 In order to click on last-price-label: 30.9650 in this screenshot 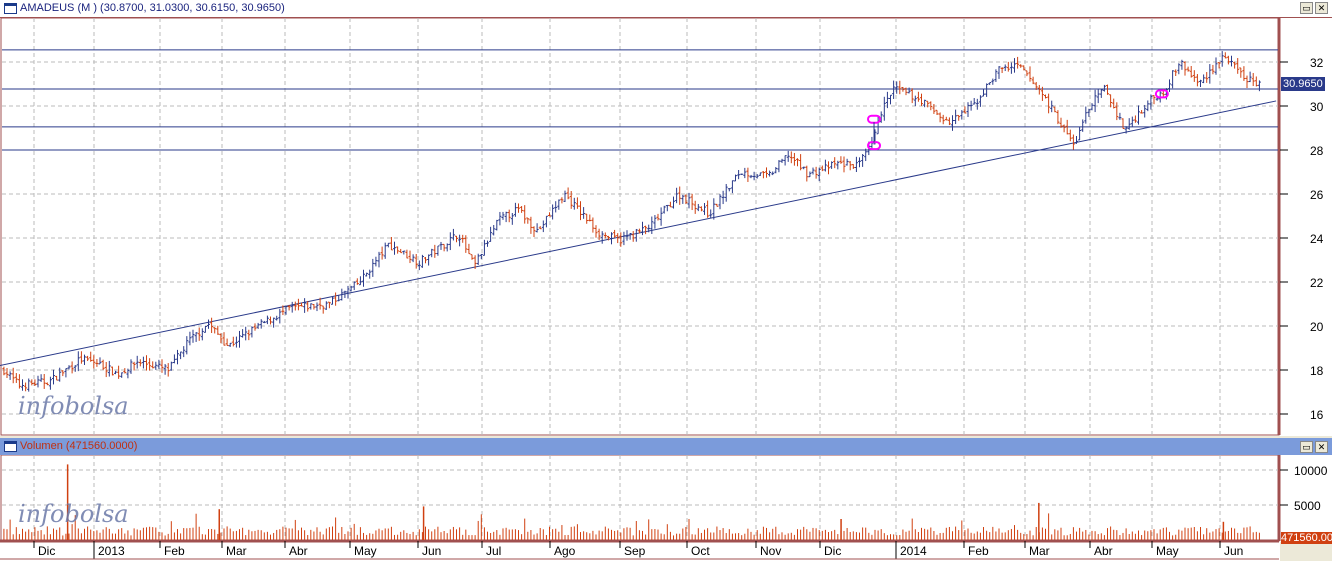, I will do `click(1303, 84)`.